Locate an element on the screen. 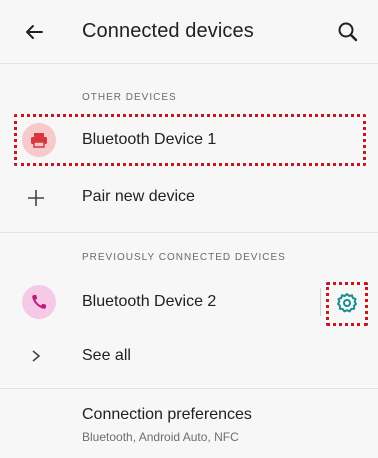 The height and width of the screenshot is (458, 378). phone-icon-badge is located at coordinates (39, 302).